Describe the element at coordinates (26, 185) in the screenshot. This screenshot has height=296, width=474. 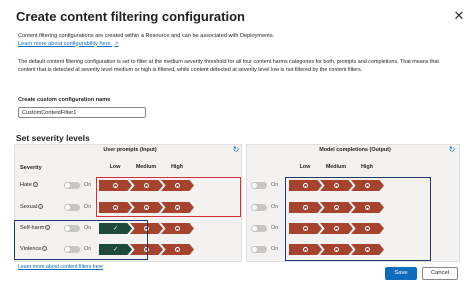
I see `category-label: Hate` at that location.